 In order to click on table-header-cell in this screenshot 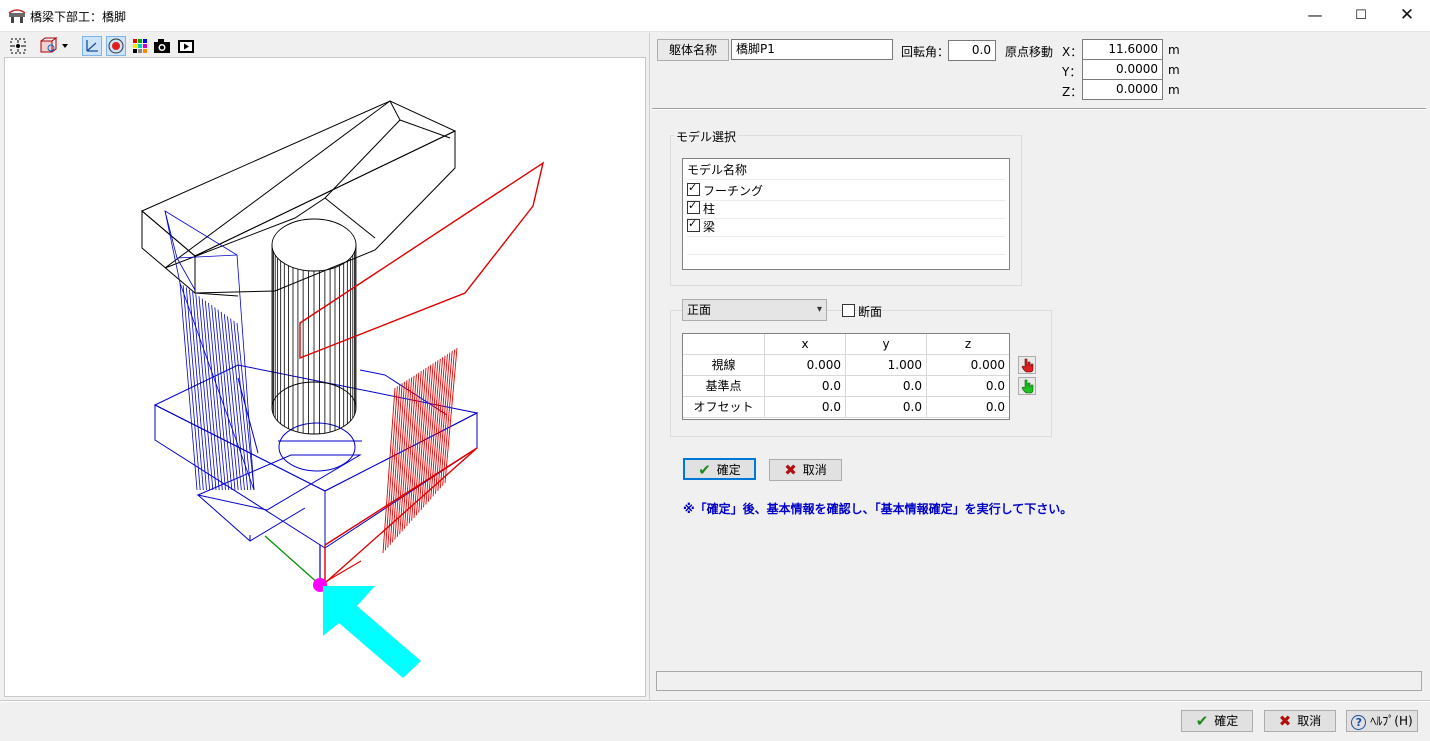, I will do `click(724, 344)`.